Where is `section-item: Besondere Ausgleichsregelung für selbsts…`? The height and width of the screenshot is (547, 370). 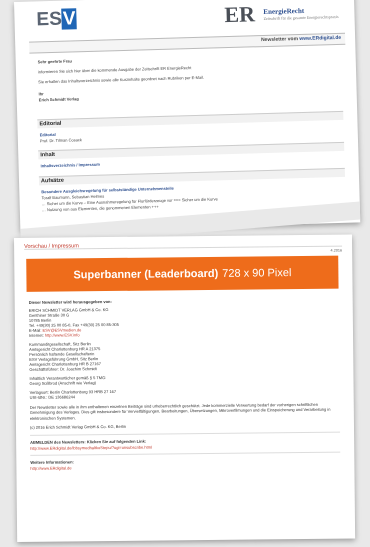
section-item: Besondere Ausgleichsregelung für selbsts… is located at coordinates (107, 190).